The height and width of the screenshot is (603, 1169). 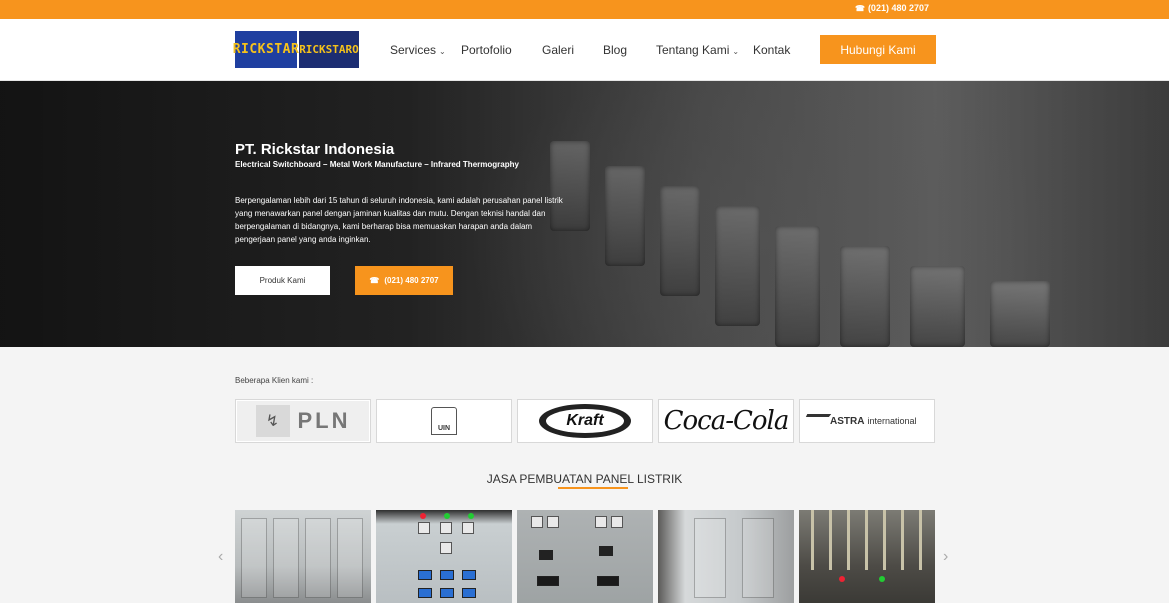 I want to click on nav-item-blog: Blog, so click(x=615, y=50).